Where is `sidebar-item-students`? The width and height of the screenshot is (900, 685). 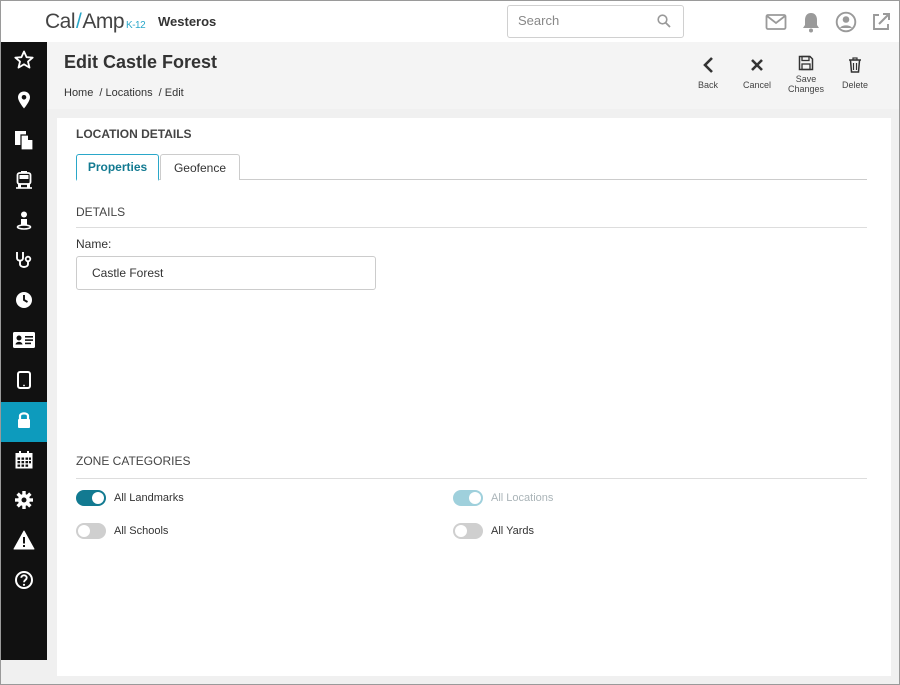 sidebar-item-students is located at coordinates (24, 222).